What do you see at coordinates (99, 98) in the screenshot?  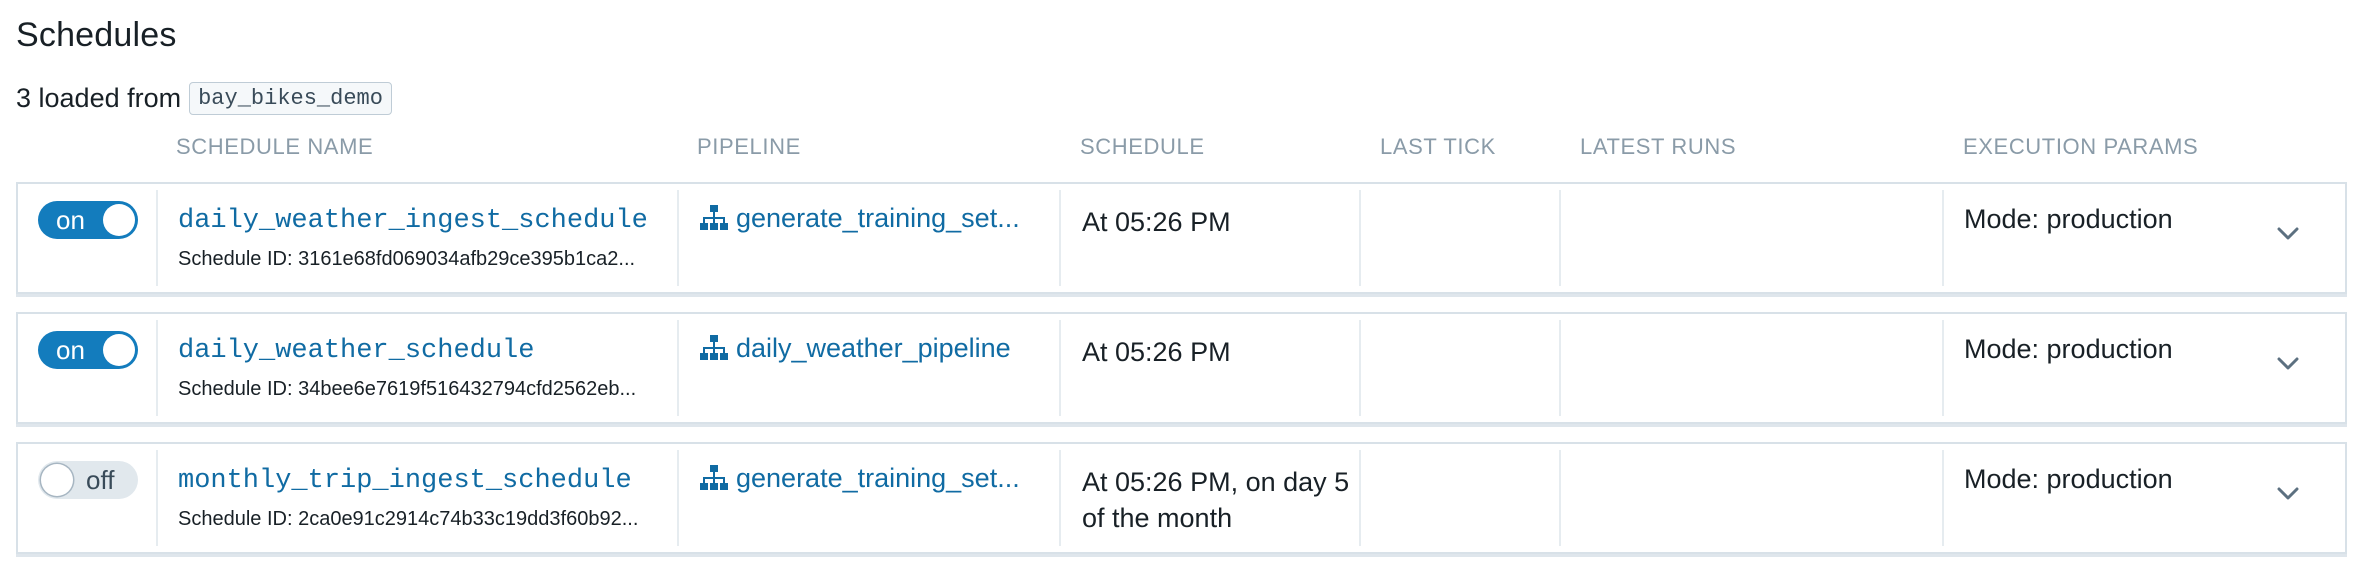 I see `loaded-count-text: 3 loaded from` at bounding box center [99, 98].